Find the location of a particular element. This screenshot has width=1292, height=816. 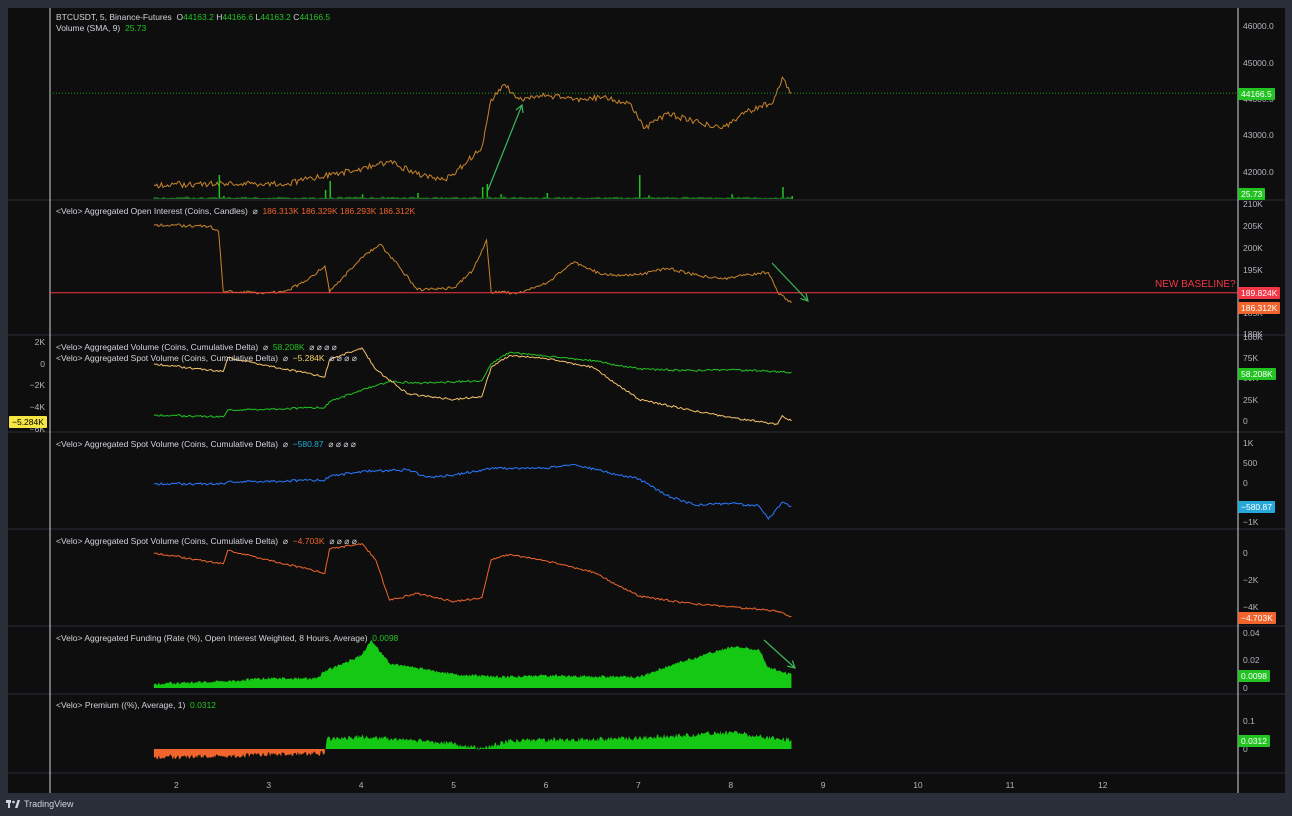

funding-value: 0.0098 is located at coordinates (385, 638).